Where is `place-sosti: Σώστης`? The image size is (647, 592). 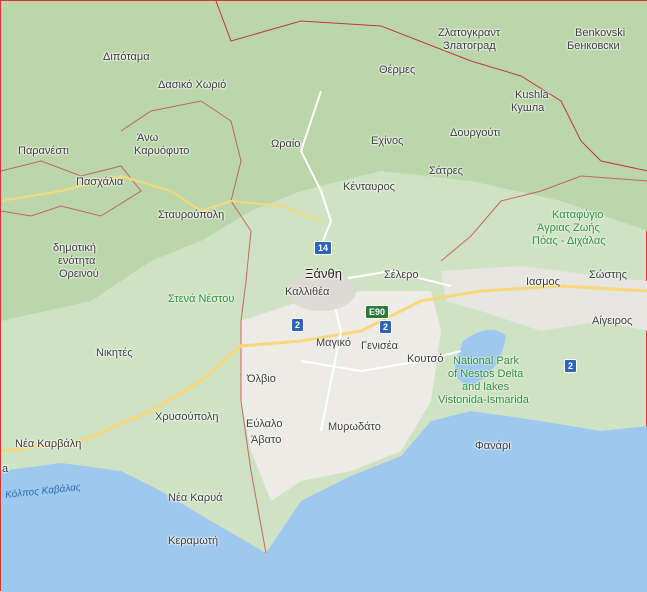 place-sosti: Σώστης is located at coordinates (608, 275).